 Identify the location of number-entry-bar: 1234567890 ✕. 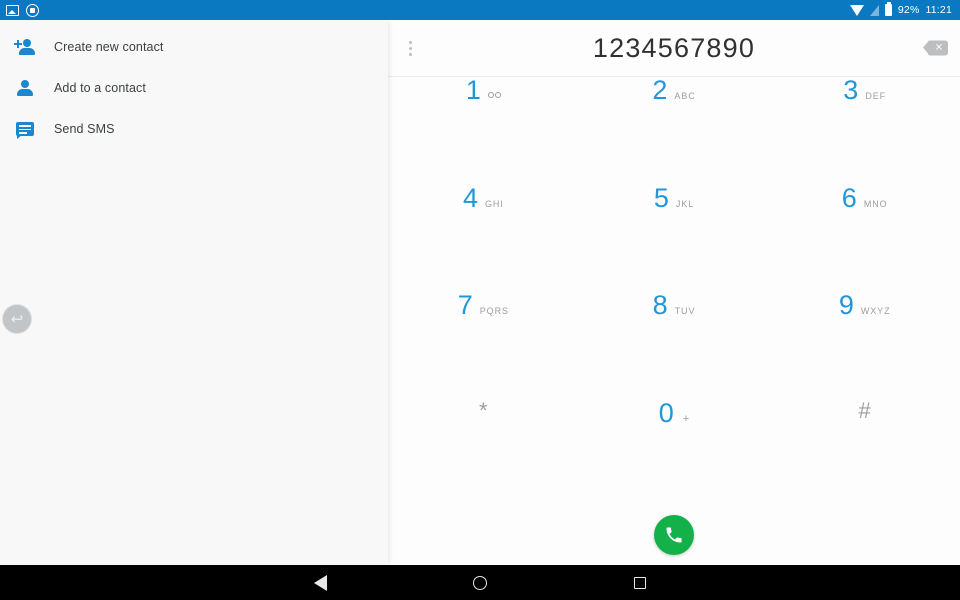
(674, 48).